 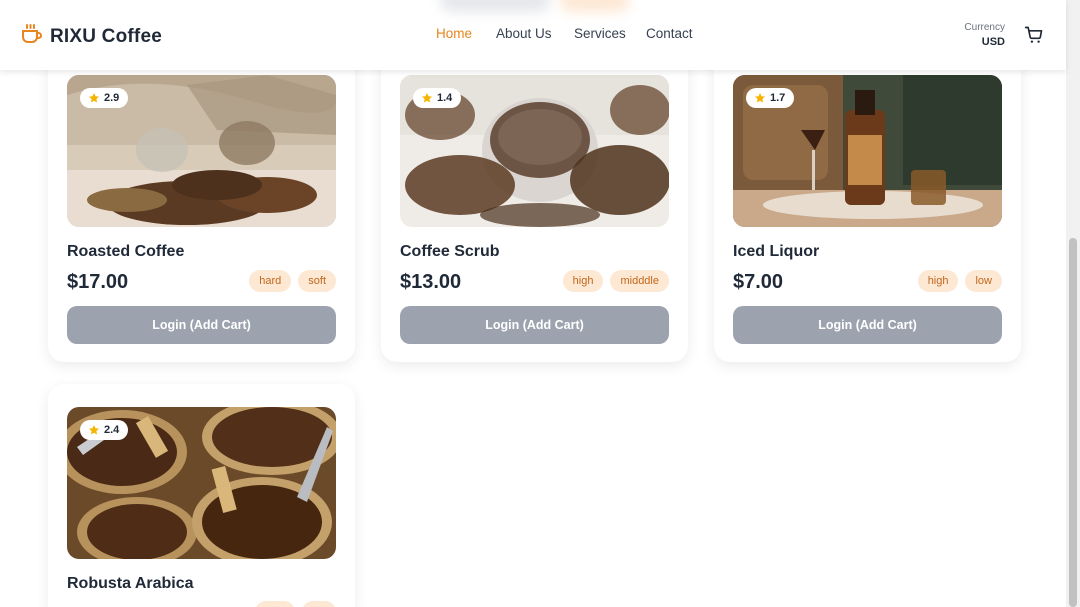 What do you see at coordinates (984, 27) in the screenshot?
I see `currency-label: Currency` at bounding box center [984, 27].